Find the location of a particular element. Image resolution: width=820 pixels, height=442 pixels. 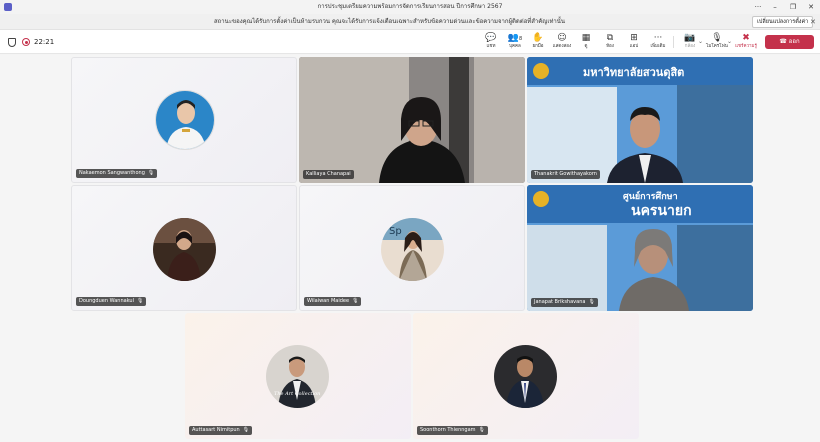

change-settings-button: เปลี่ยนแปลงการตั้งค่า is located at coordinates (783, 22).